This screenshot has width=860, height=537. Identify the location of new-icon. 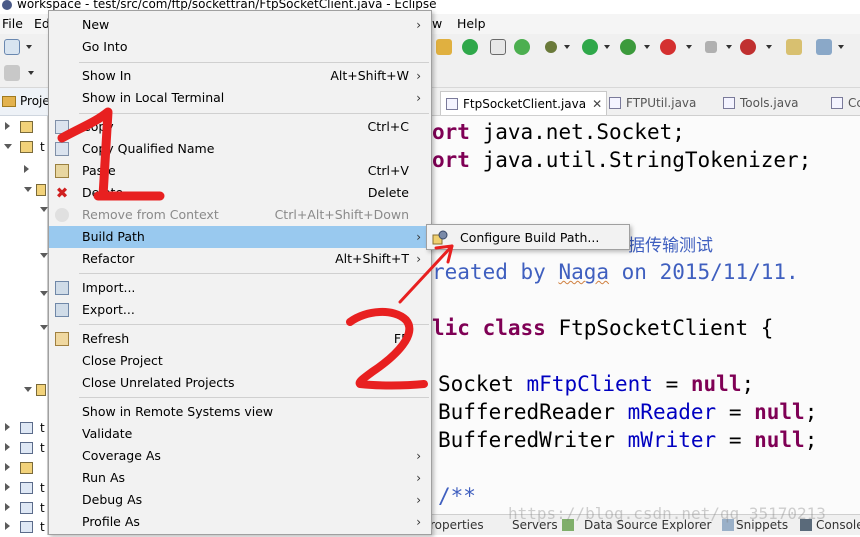
(12, 47).